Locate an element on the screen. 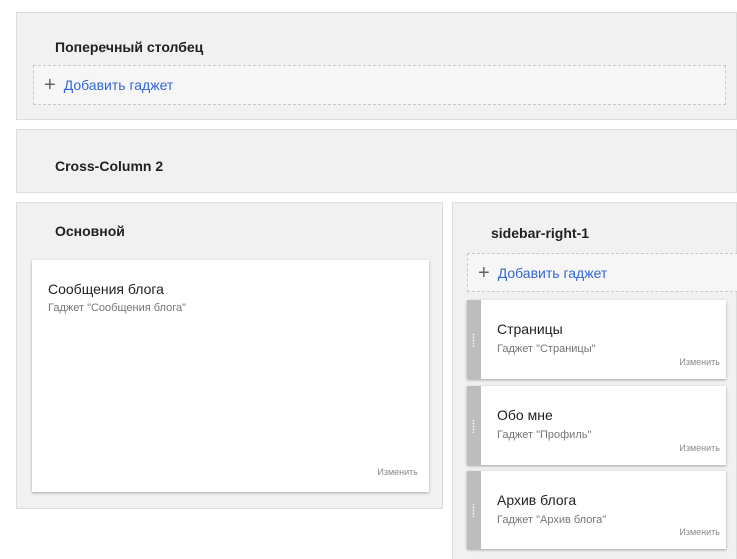  section-title: Основной is located at coordinates (90, 231).